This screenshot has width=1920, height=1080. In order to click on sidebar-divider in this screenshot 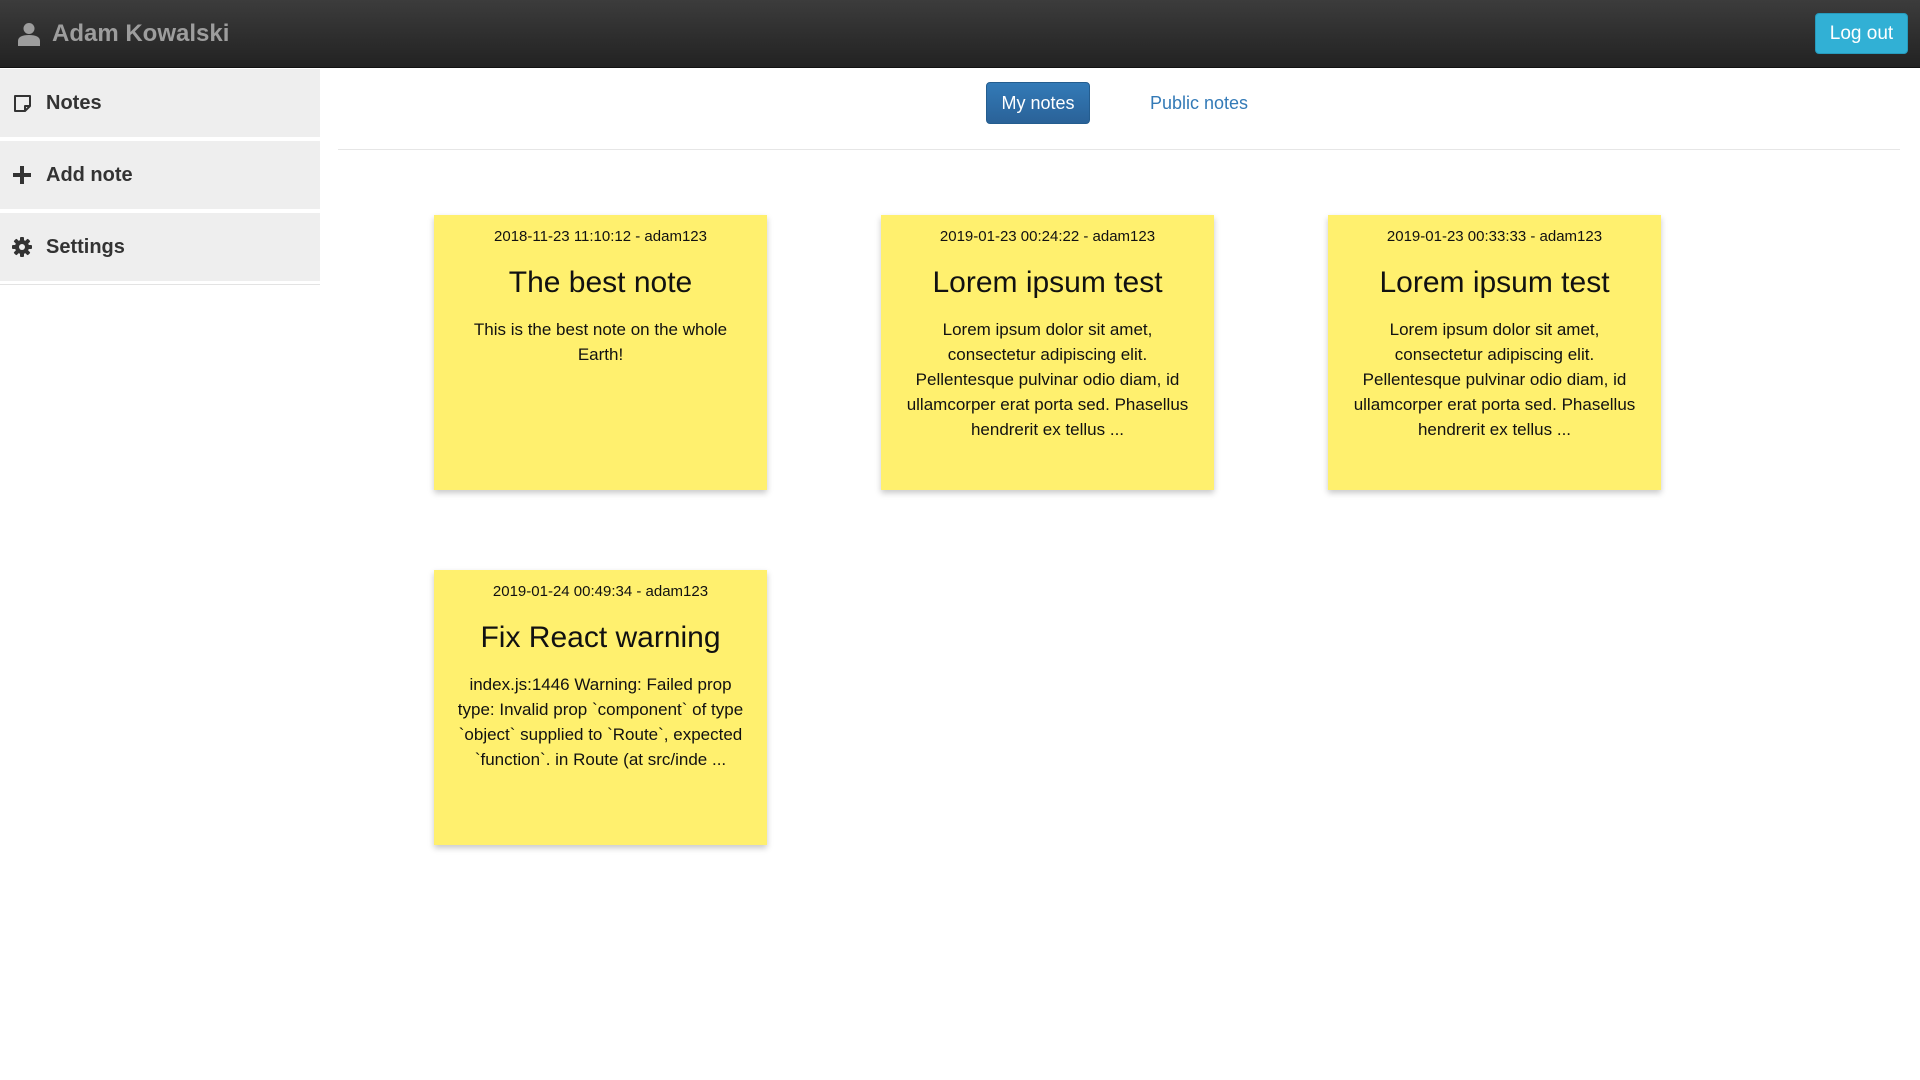, I will do `click(160, 284)`.